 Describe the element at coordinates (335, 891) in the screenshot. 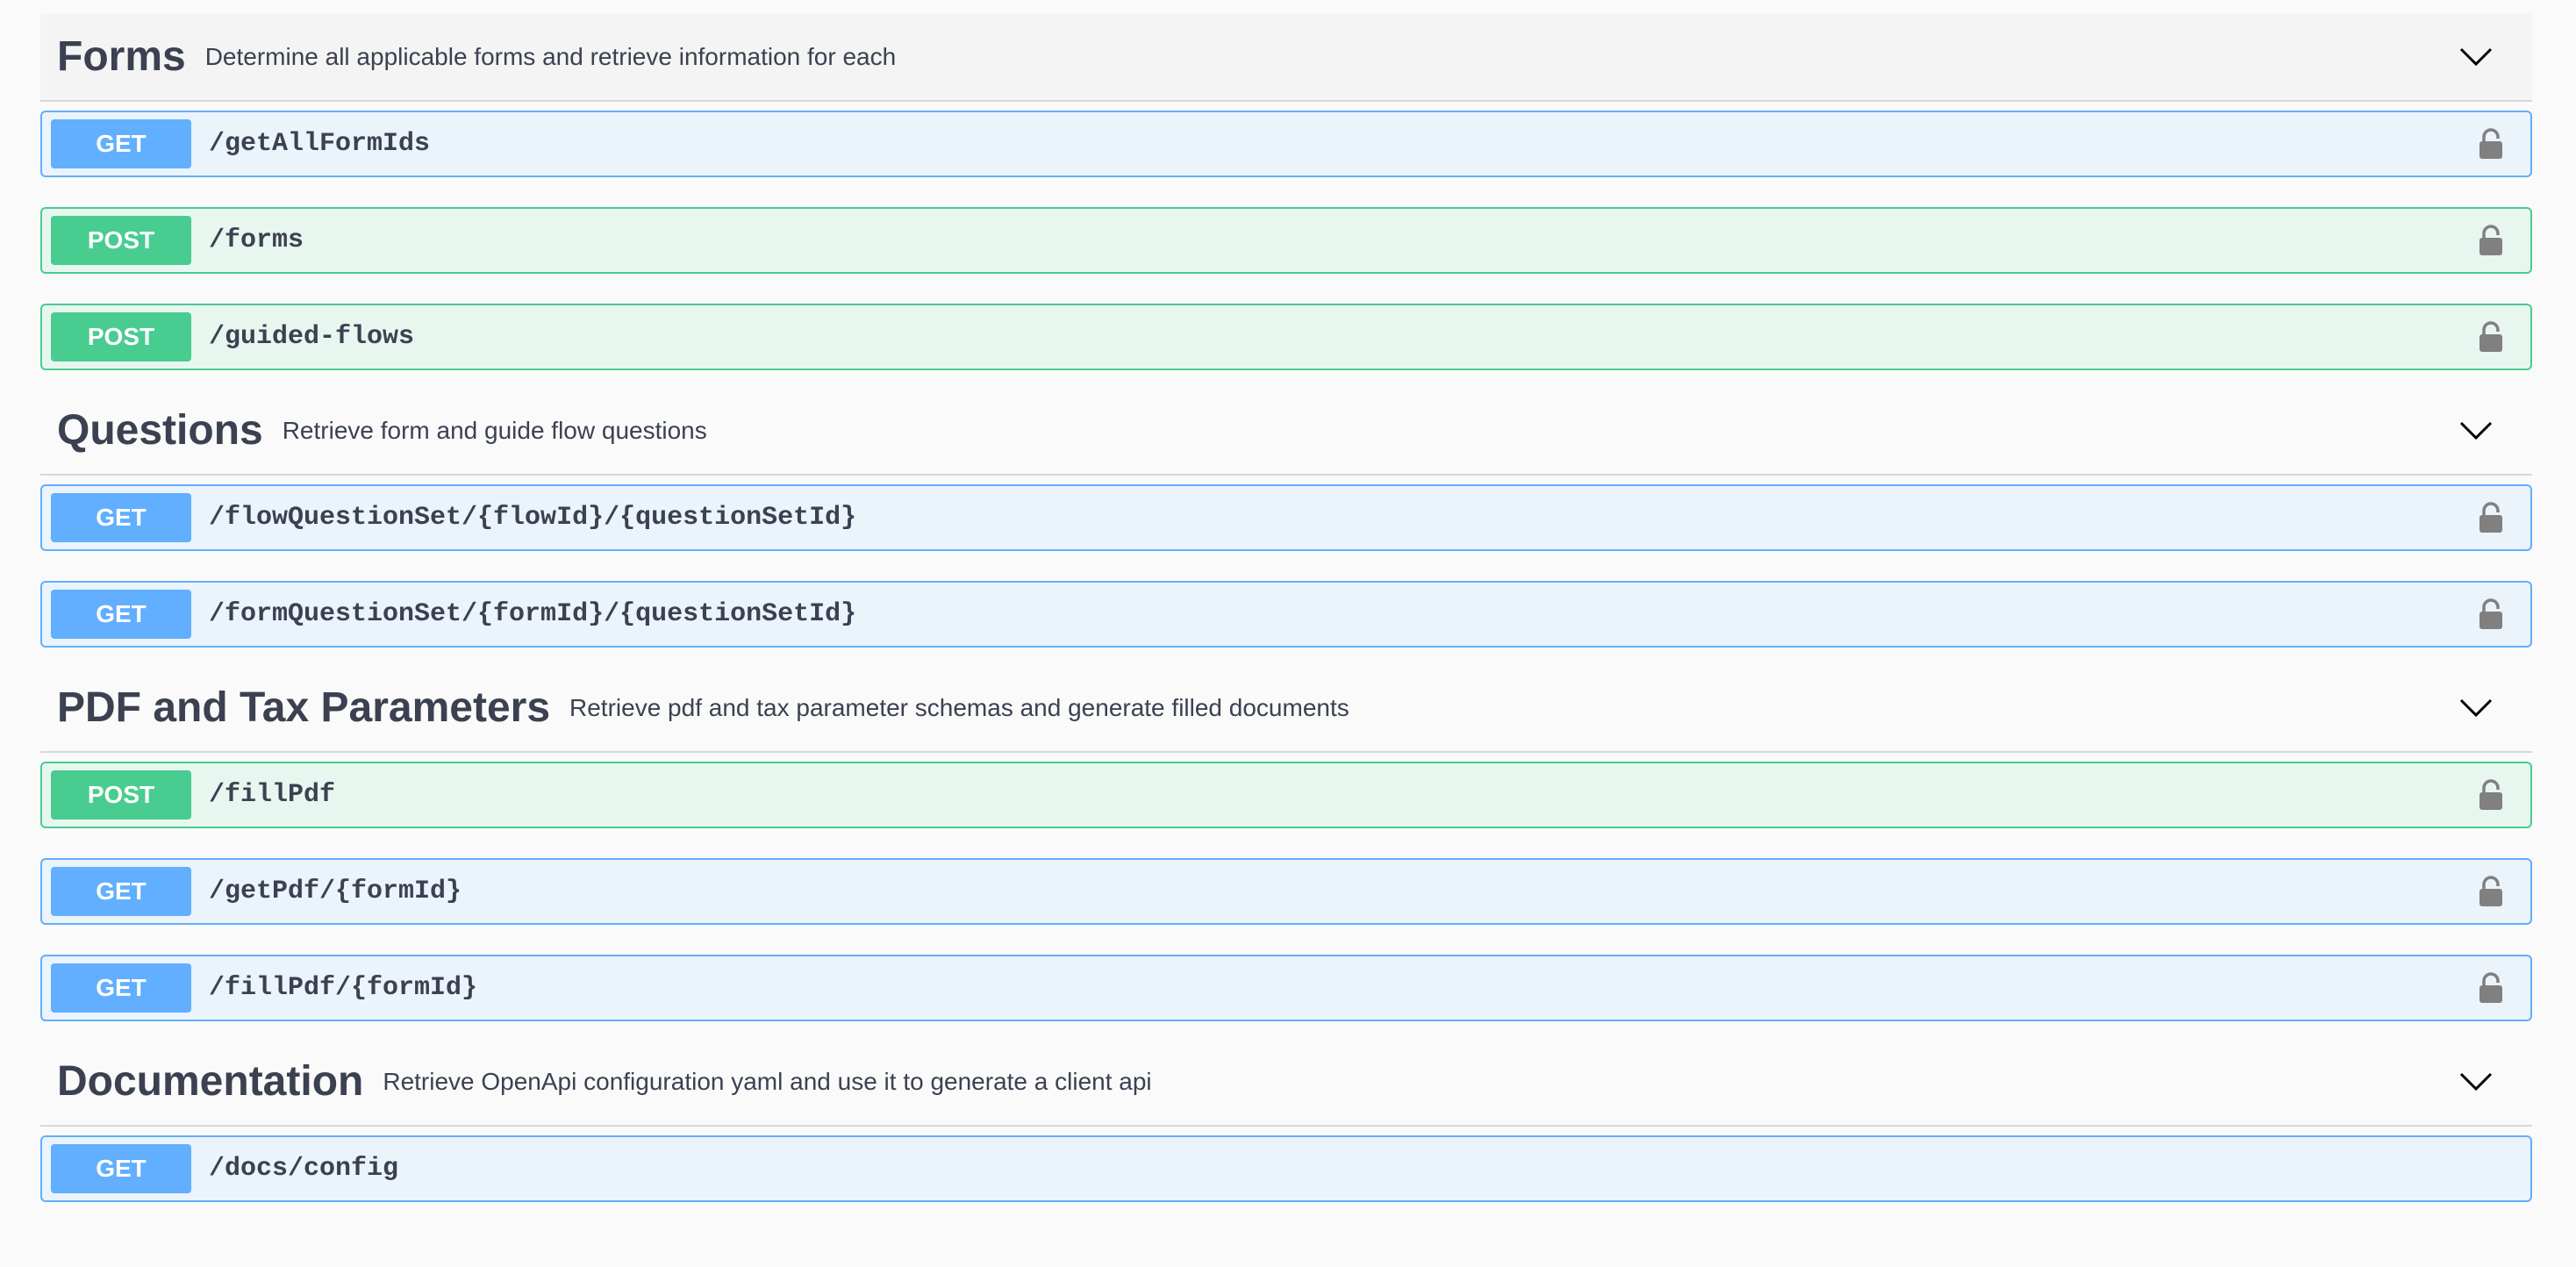

I see `operation-path: /getPdf/{formId}` at that location.